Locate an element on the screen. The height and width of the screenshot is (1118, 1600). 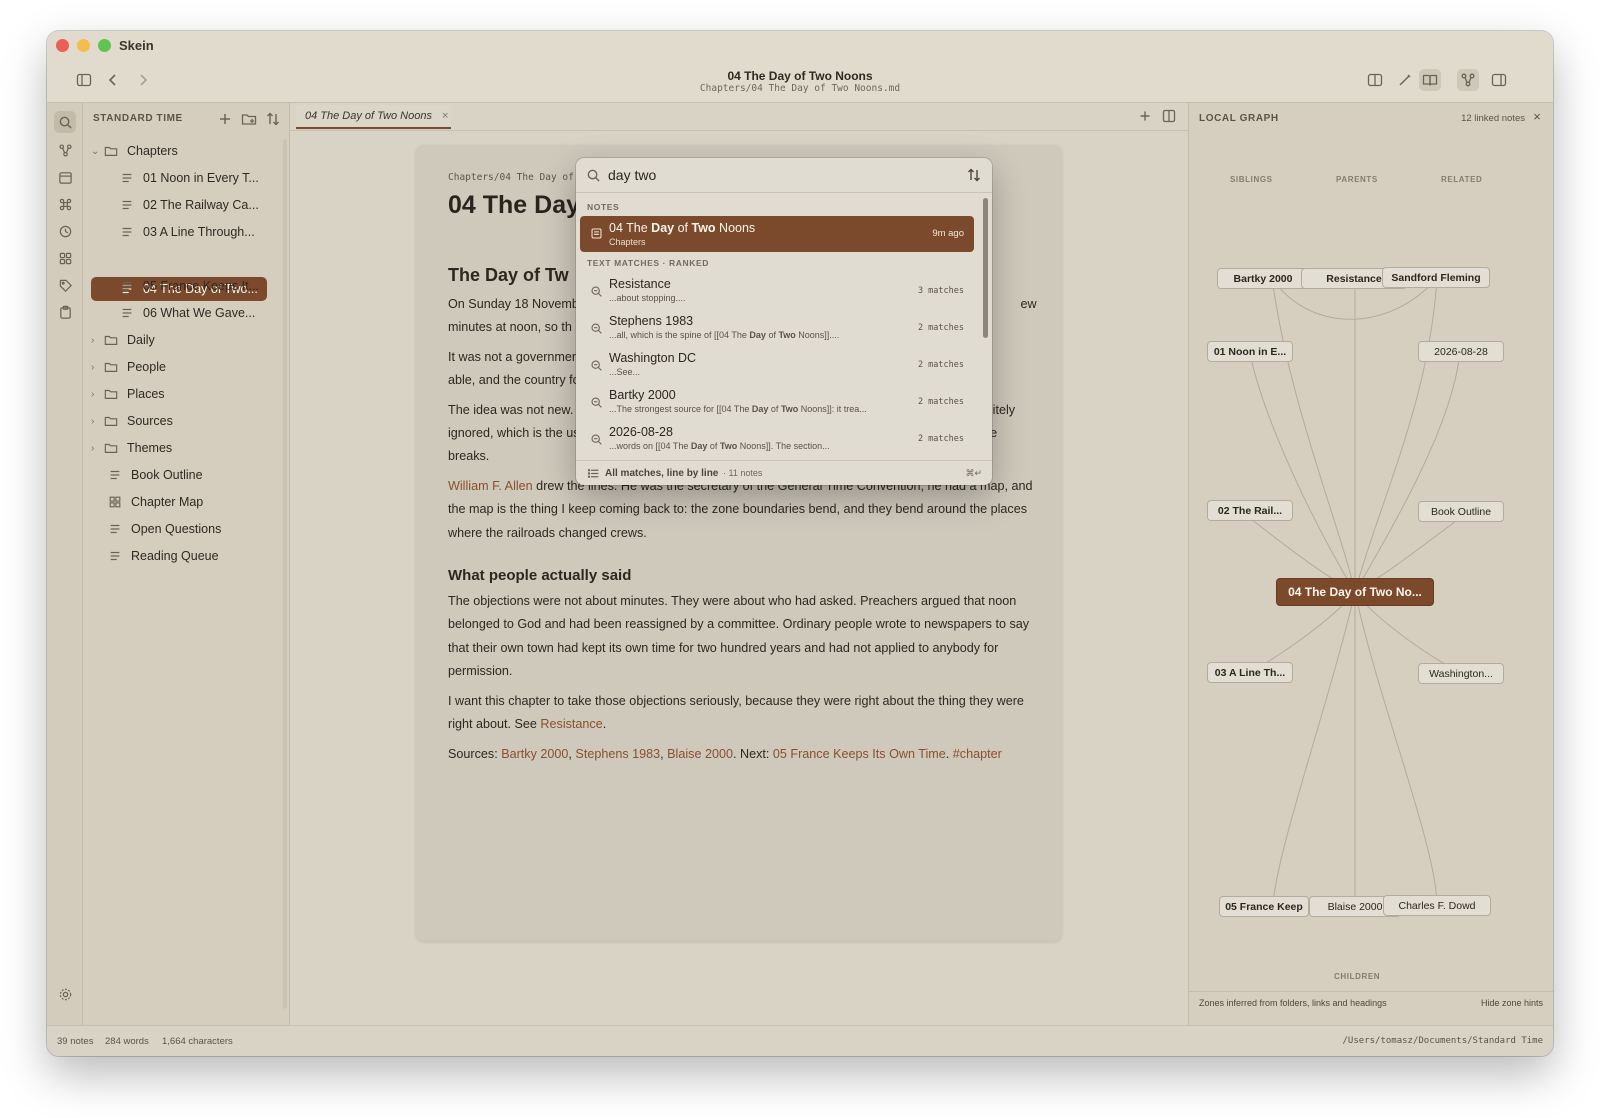
tree-note-reading-queue: Reading Queue is located at coordinates (187, 556).